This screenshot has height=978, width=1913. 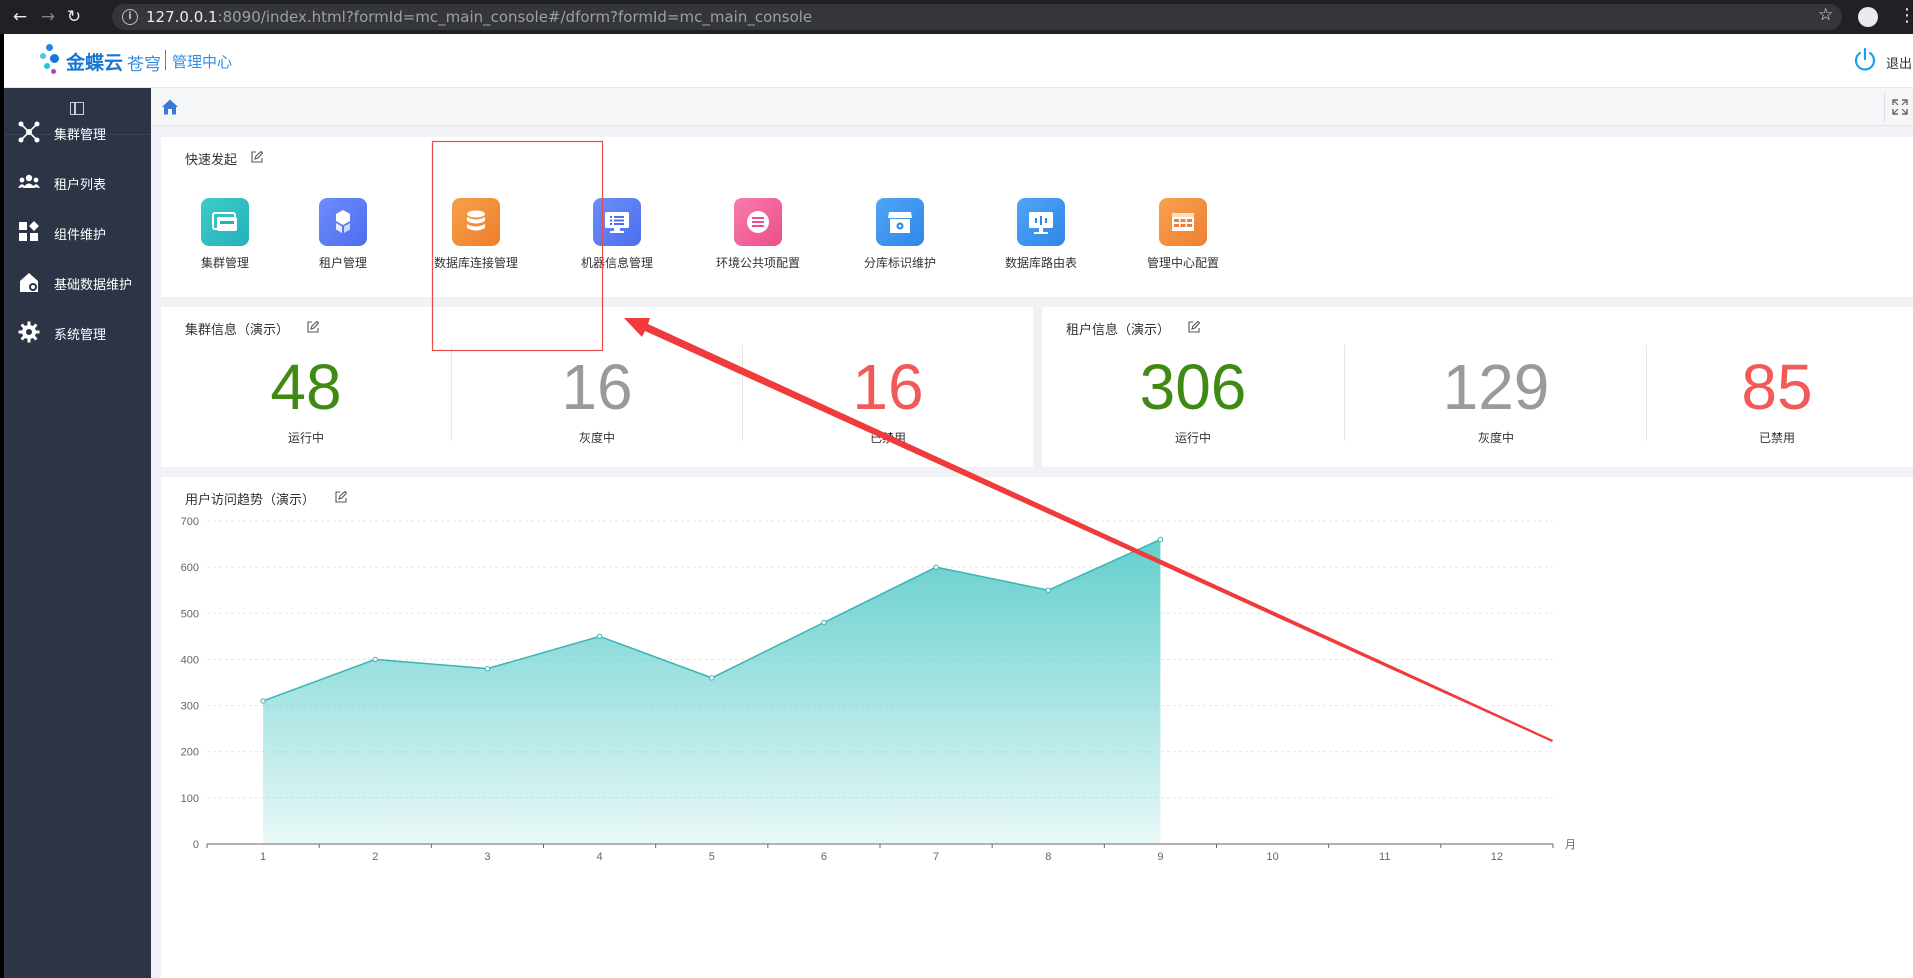 I want to click on database-icon, so click(x=476, y=220).